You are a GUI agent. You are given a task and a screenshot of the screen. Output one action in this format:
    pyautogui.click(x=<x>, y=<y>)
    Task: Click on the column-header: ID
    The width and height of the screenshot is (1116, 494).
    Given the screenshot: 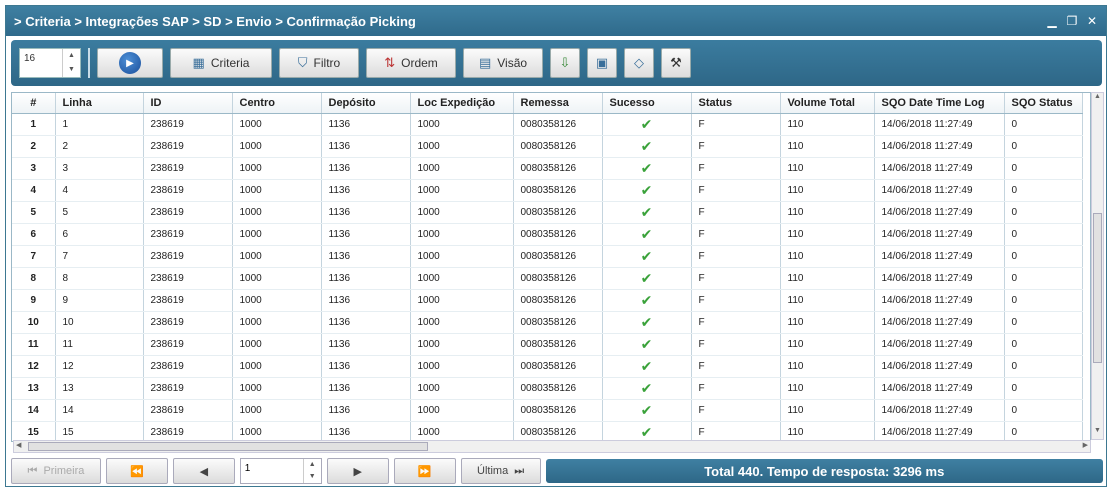 What is the action you would take?
    pyautogui.click(x=188, y=103)
    